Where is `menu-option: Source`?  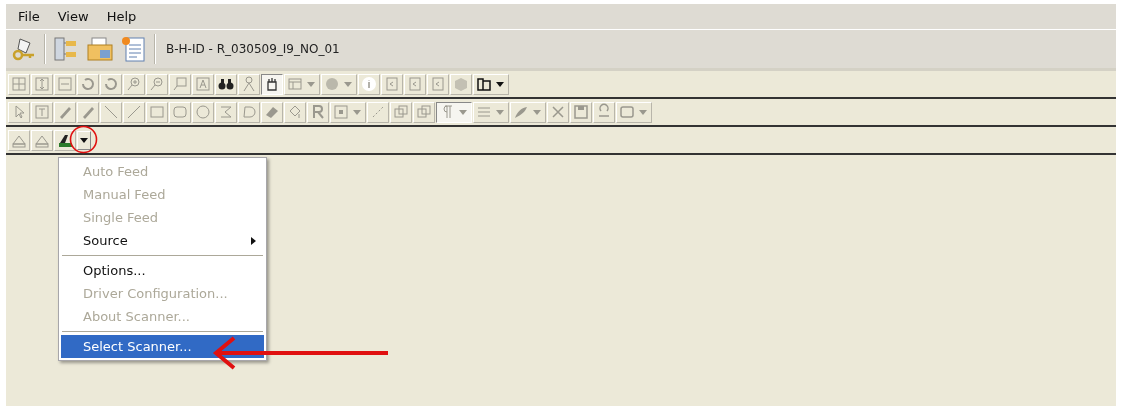 menu-option: Source is located at coordinates (162, 240).